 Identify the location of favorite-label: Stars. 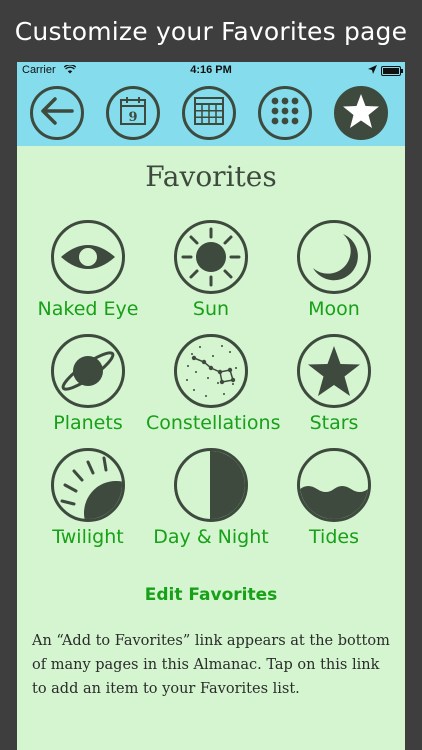
(334, 423).